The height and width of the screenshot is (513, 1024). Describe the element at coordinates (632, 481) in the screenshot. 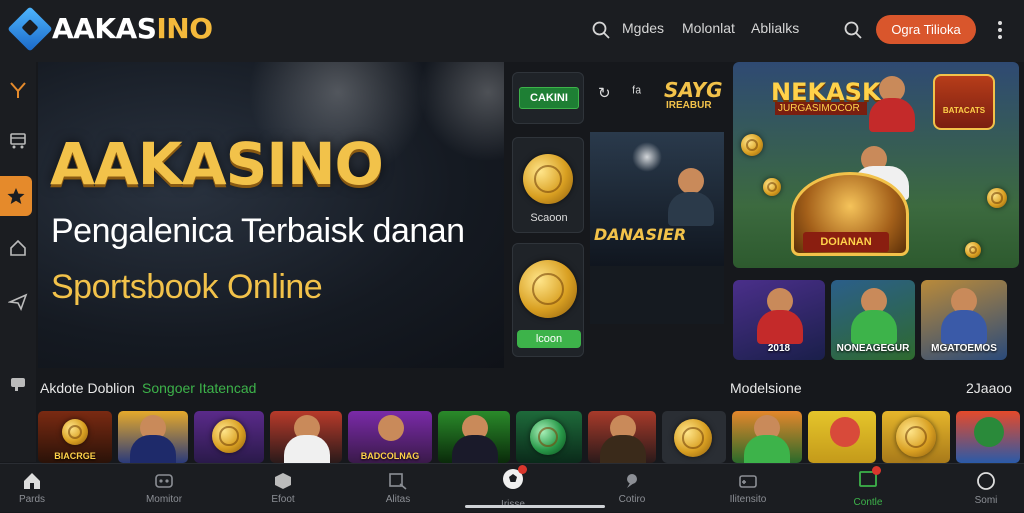

I see `chat-icon` at that location.